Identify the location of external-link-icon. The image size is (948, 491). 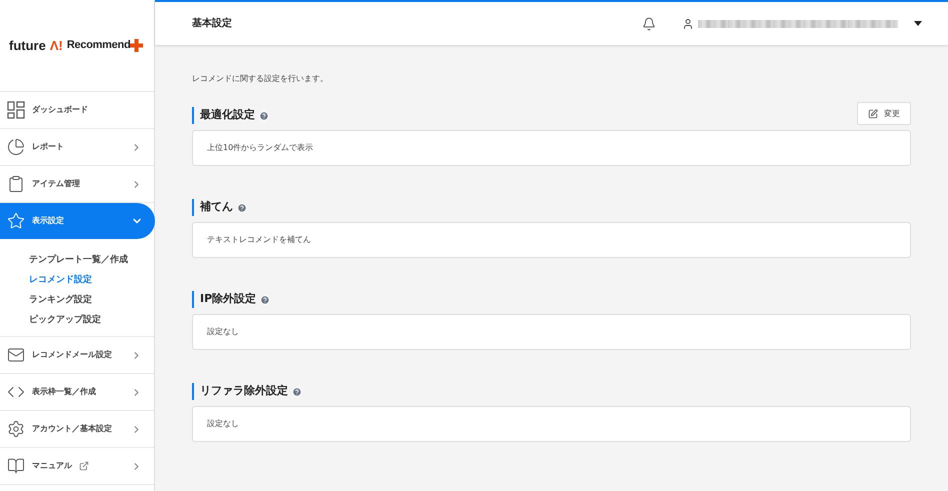
(84, 466).